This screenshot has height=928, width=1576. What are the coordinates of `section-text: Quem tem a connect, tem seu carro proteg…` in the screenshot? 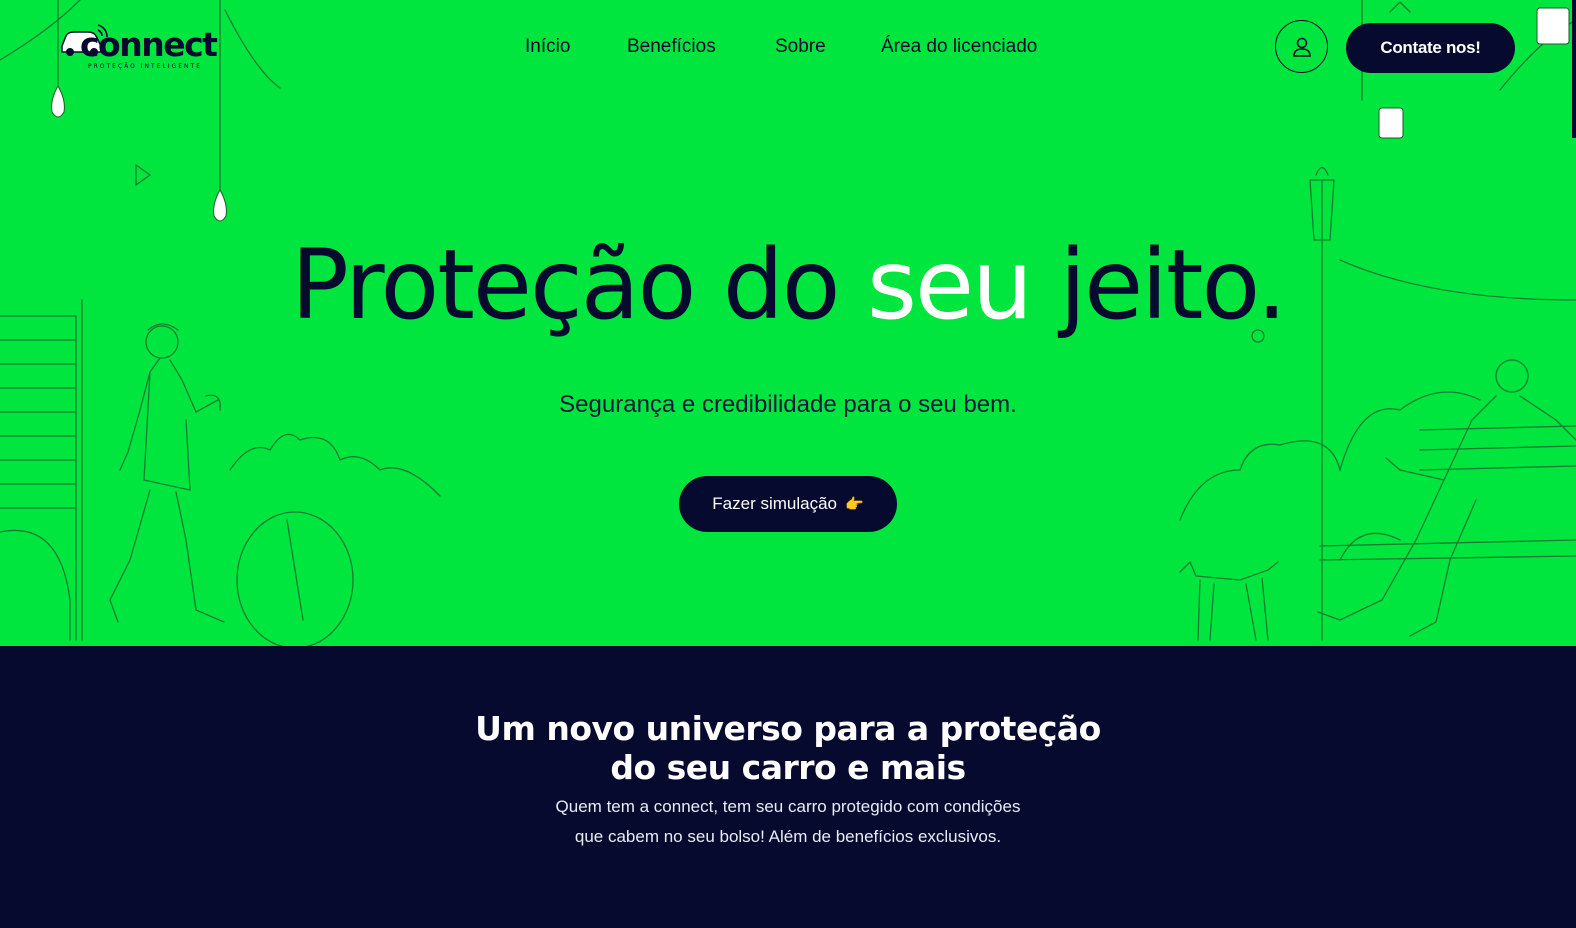 It's located at (788, 822).